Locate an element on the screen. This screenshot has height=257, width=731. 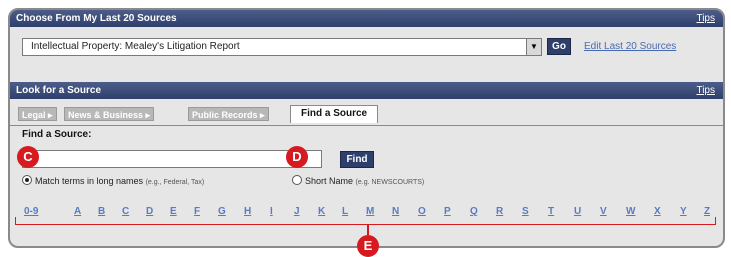
tab-divider is located at coordinates (366, 125).